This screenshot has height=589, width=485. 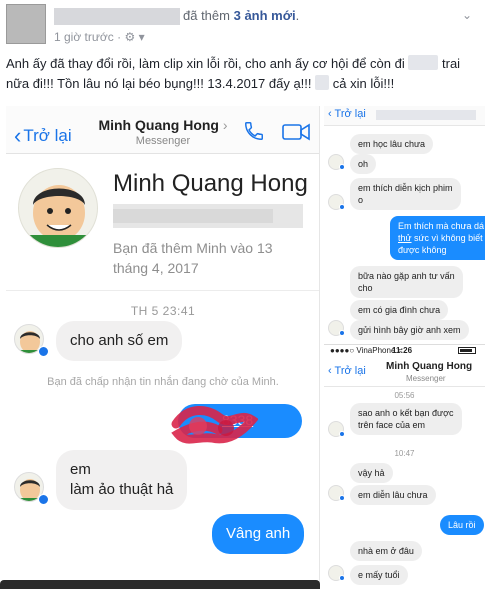 What do you see at coordinates (406, 419) in the screenshot?
I see `incoming-message-multiline: sao anh o kết bạn được trên face của em` at bounding box center [406, 419].